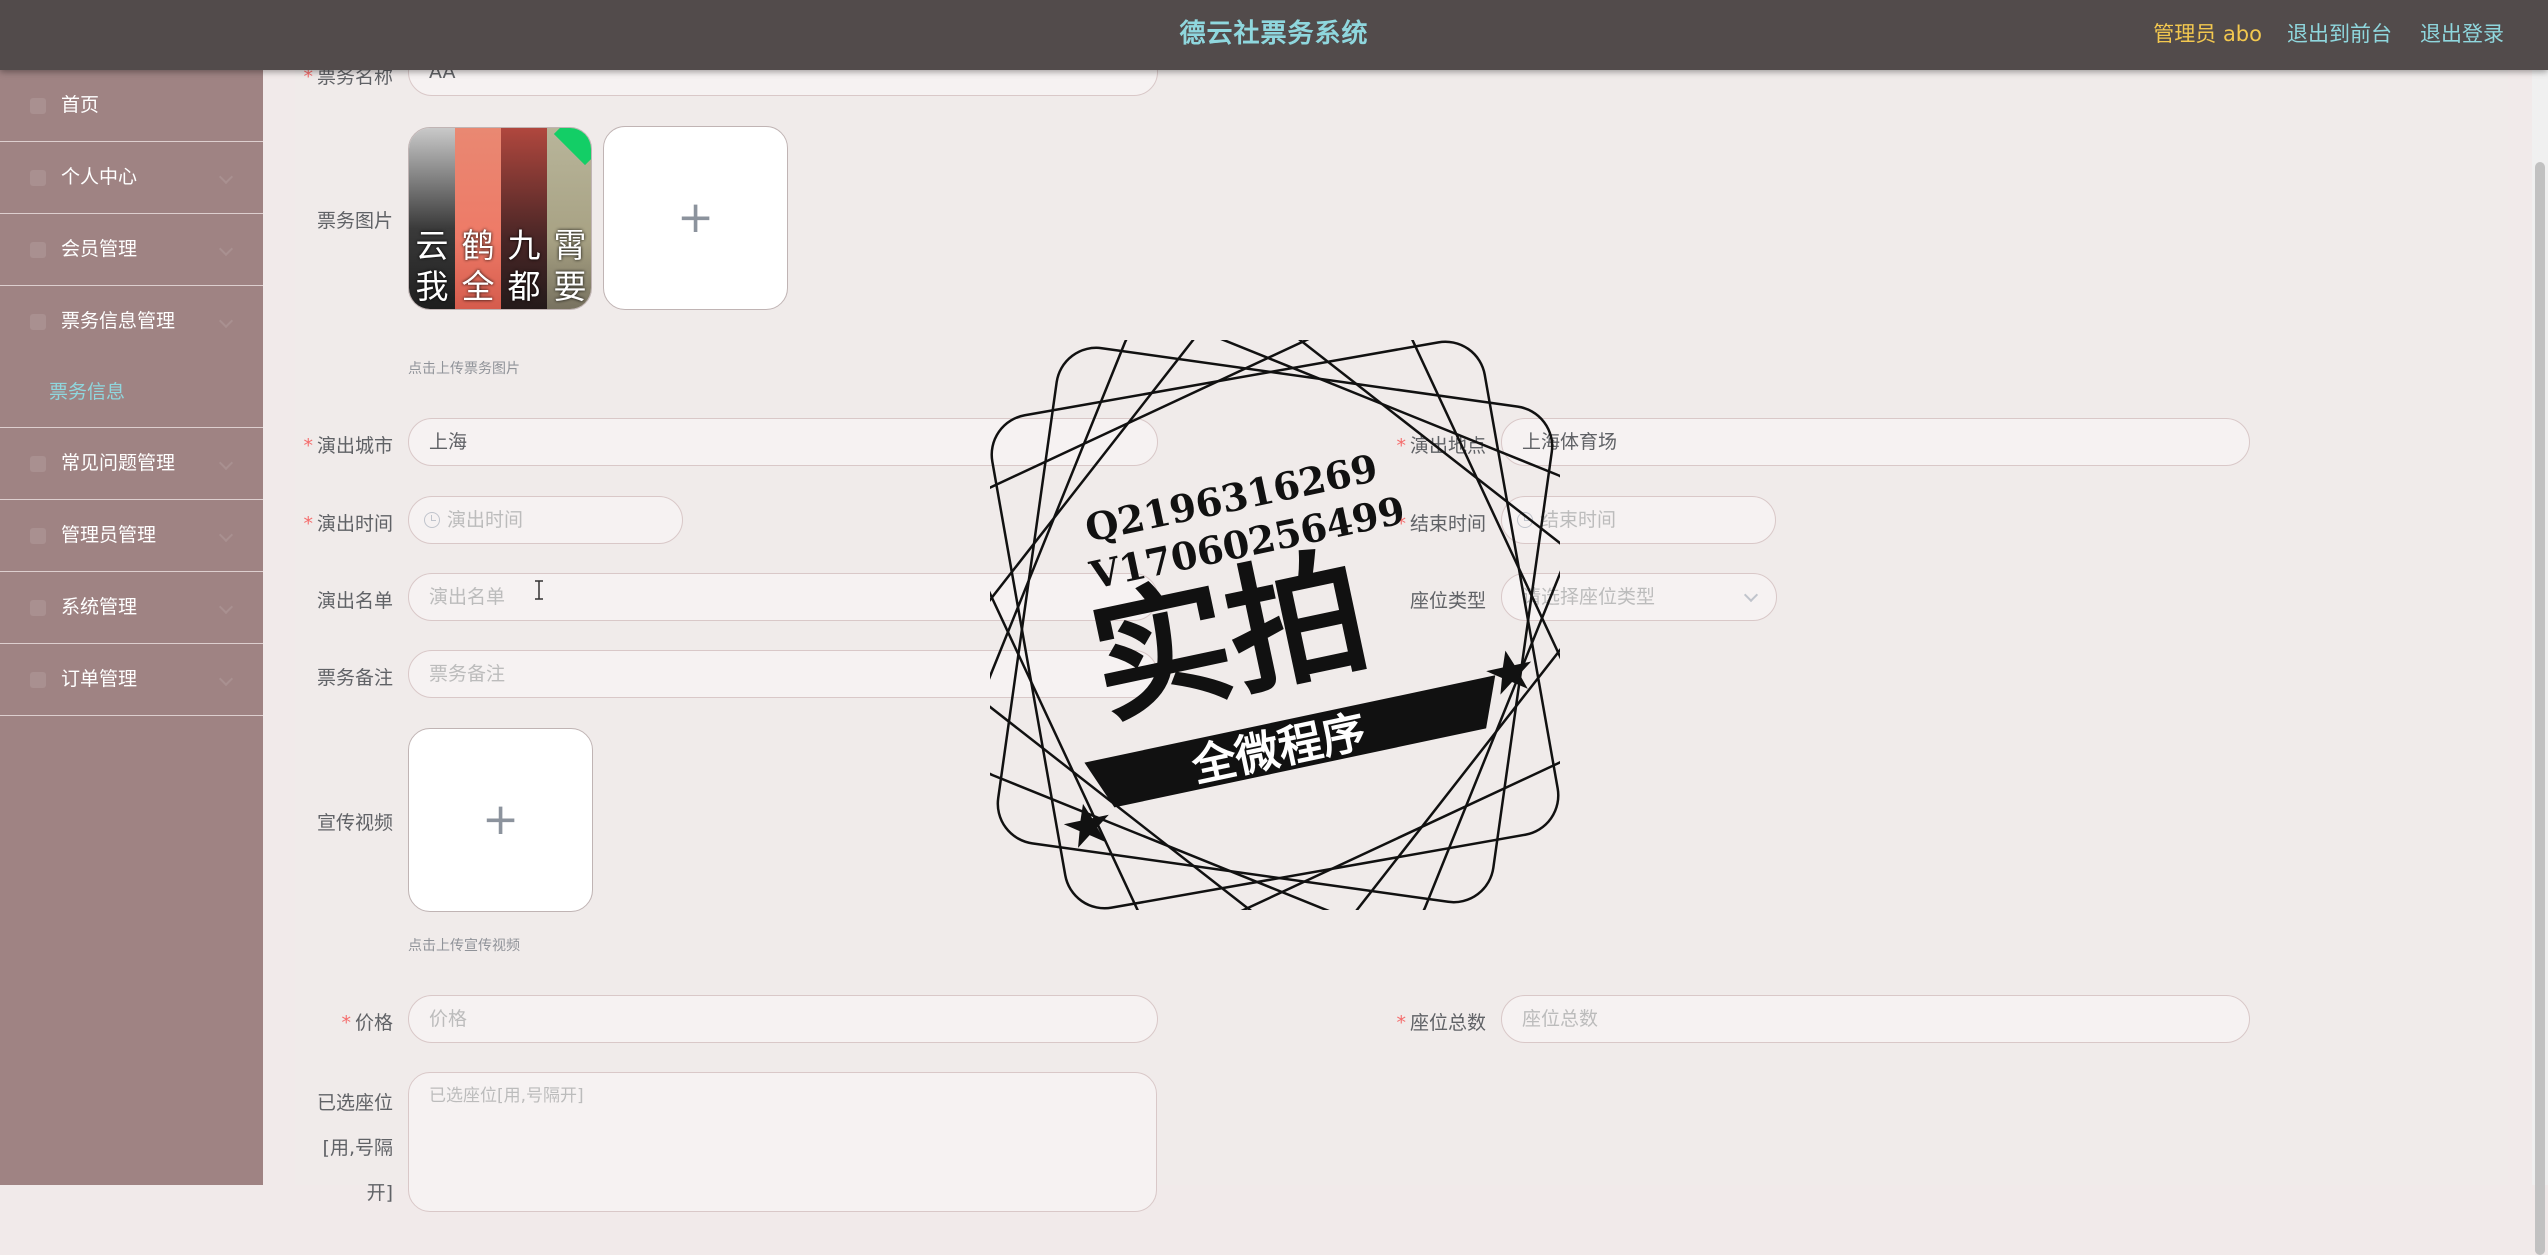  I want to click on total-seats-input: 座位总数, so click(1875, 1019).